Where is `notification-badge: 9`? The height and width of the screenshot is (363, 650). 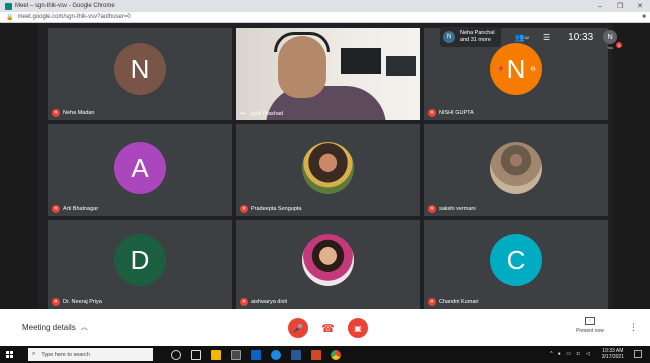 notification-badge: 9 is located at coordinates (619, 45).